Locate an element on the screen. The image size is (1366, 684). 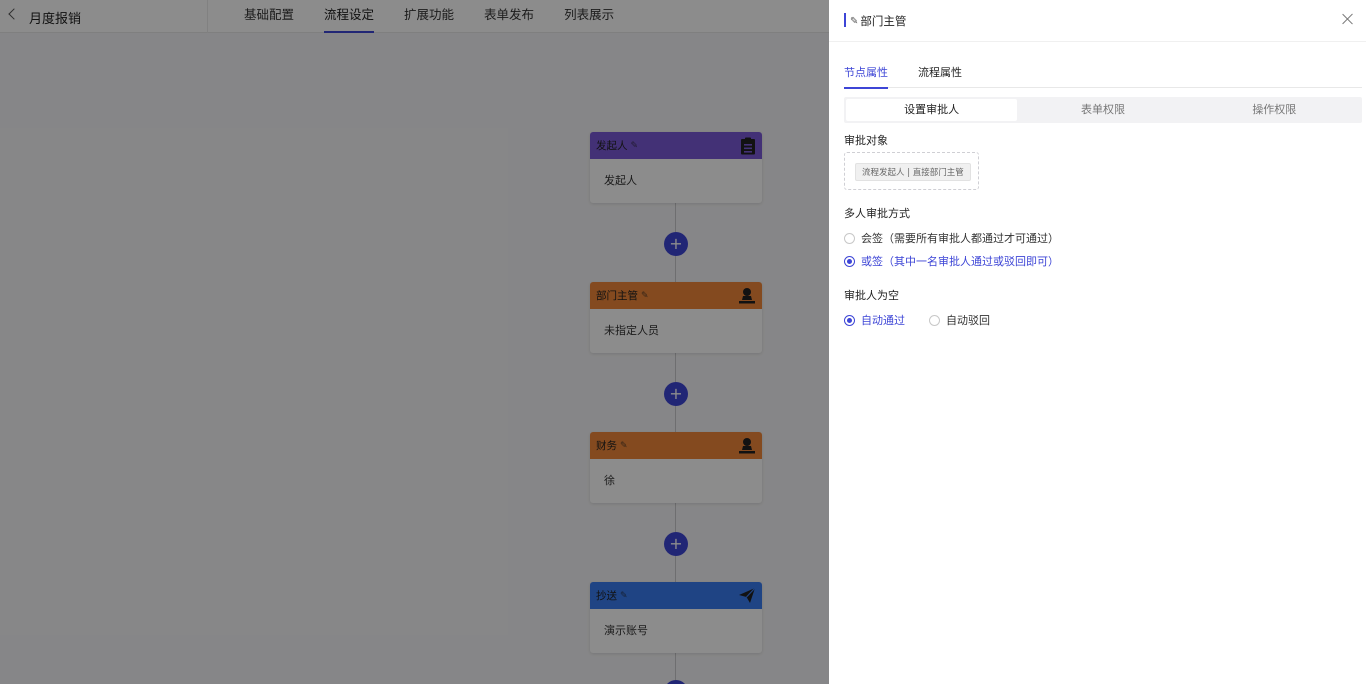
empty-approver-radios: 自动通过 自动驳回 is located at coordinates (929, 320).